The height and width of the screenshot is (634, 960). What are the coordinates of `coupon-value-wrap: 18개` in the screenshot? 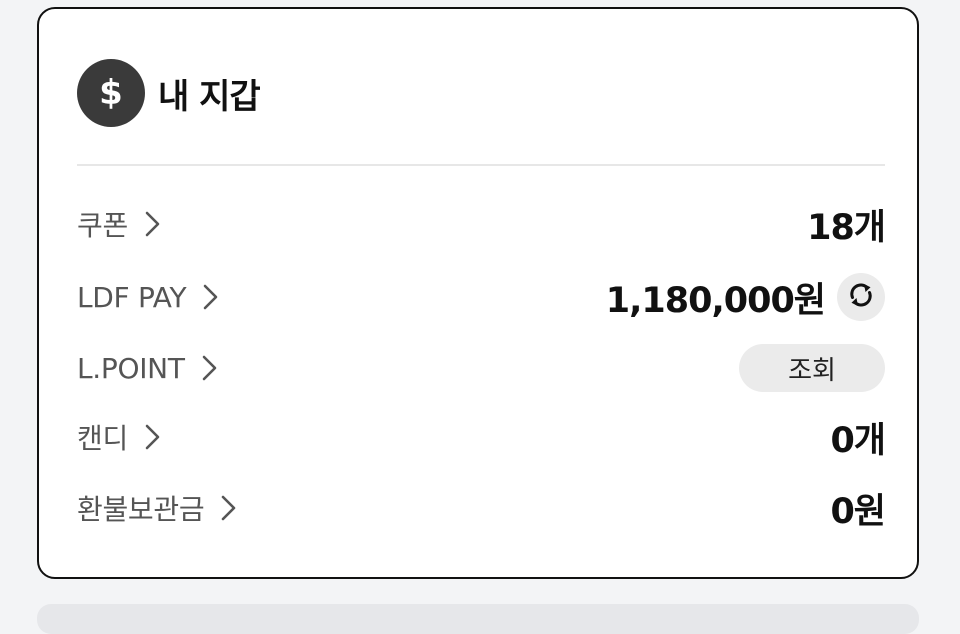 It's located at (846, 224).